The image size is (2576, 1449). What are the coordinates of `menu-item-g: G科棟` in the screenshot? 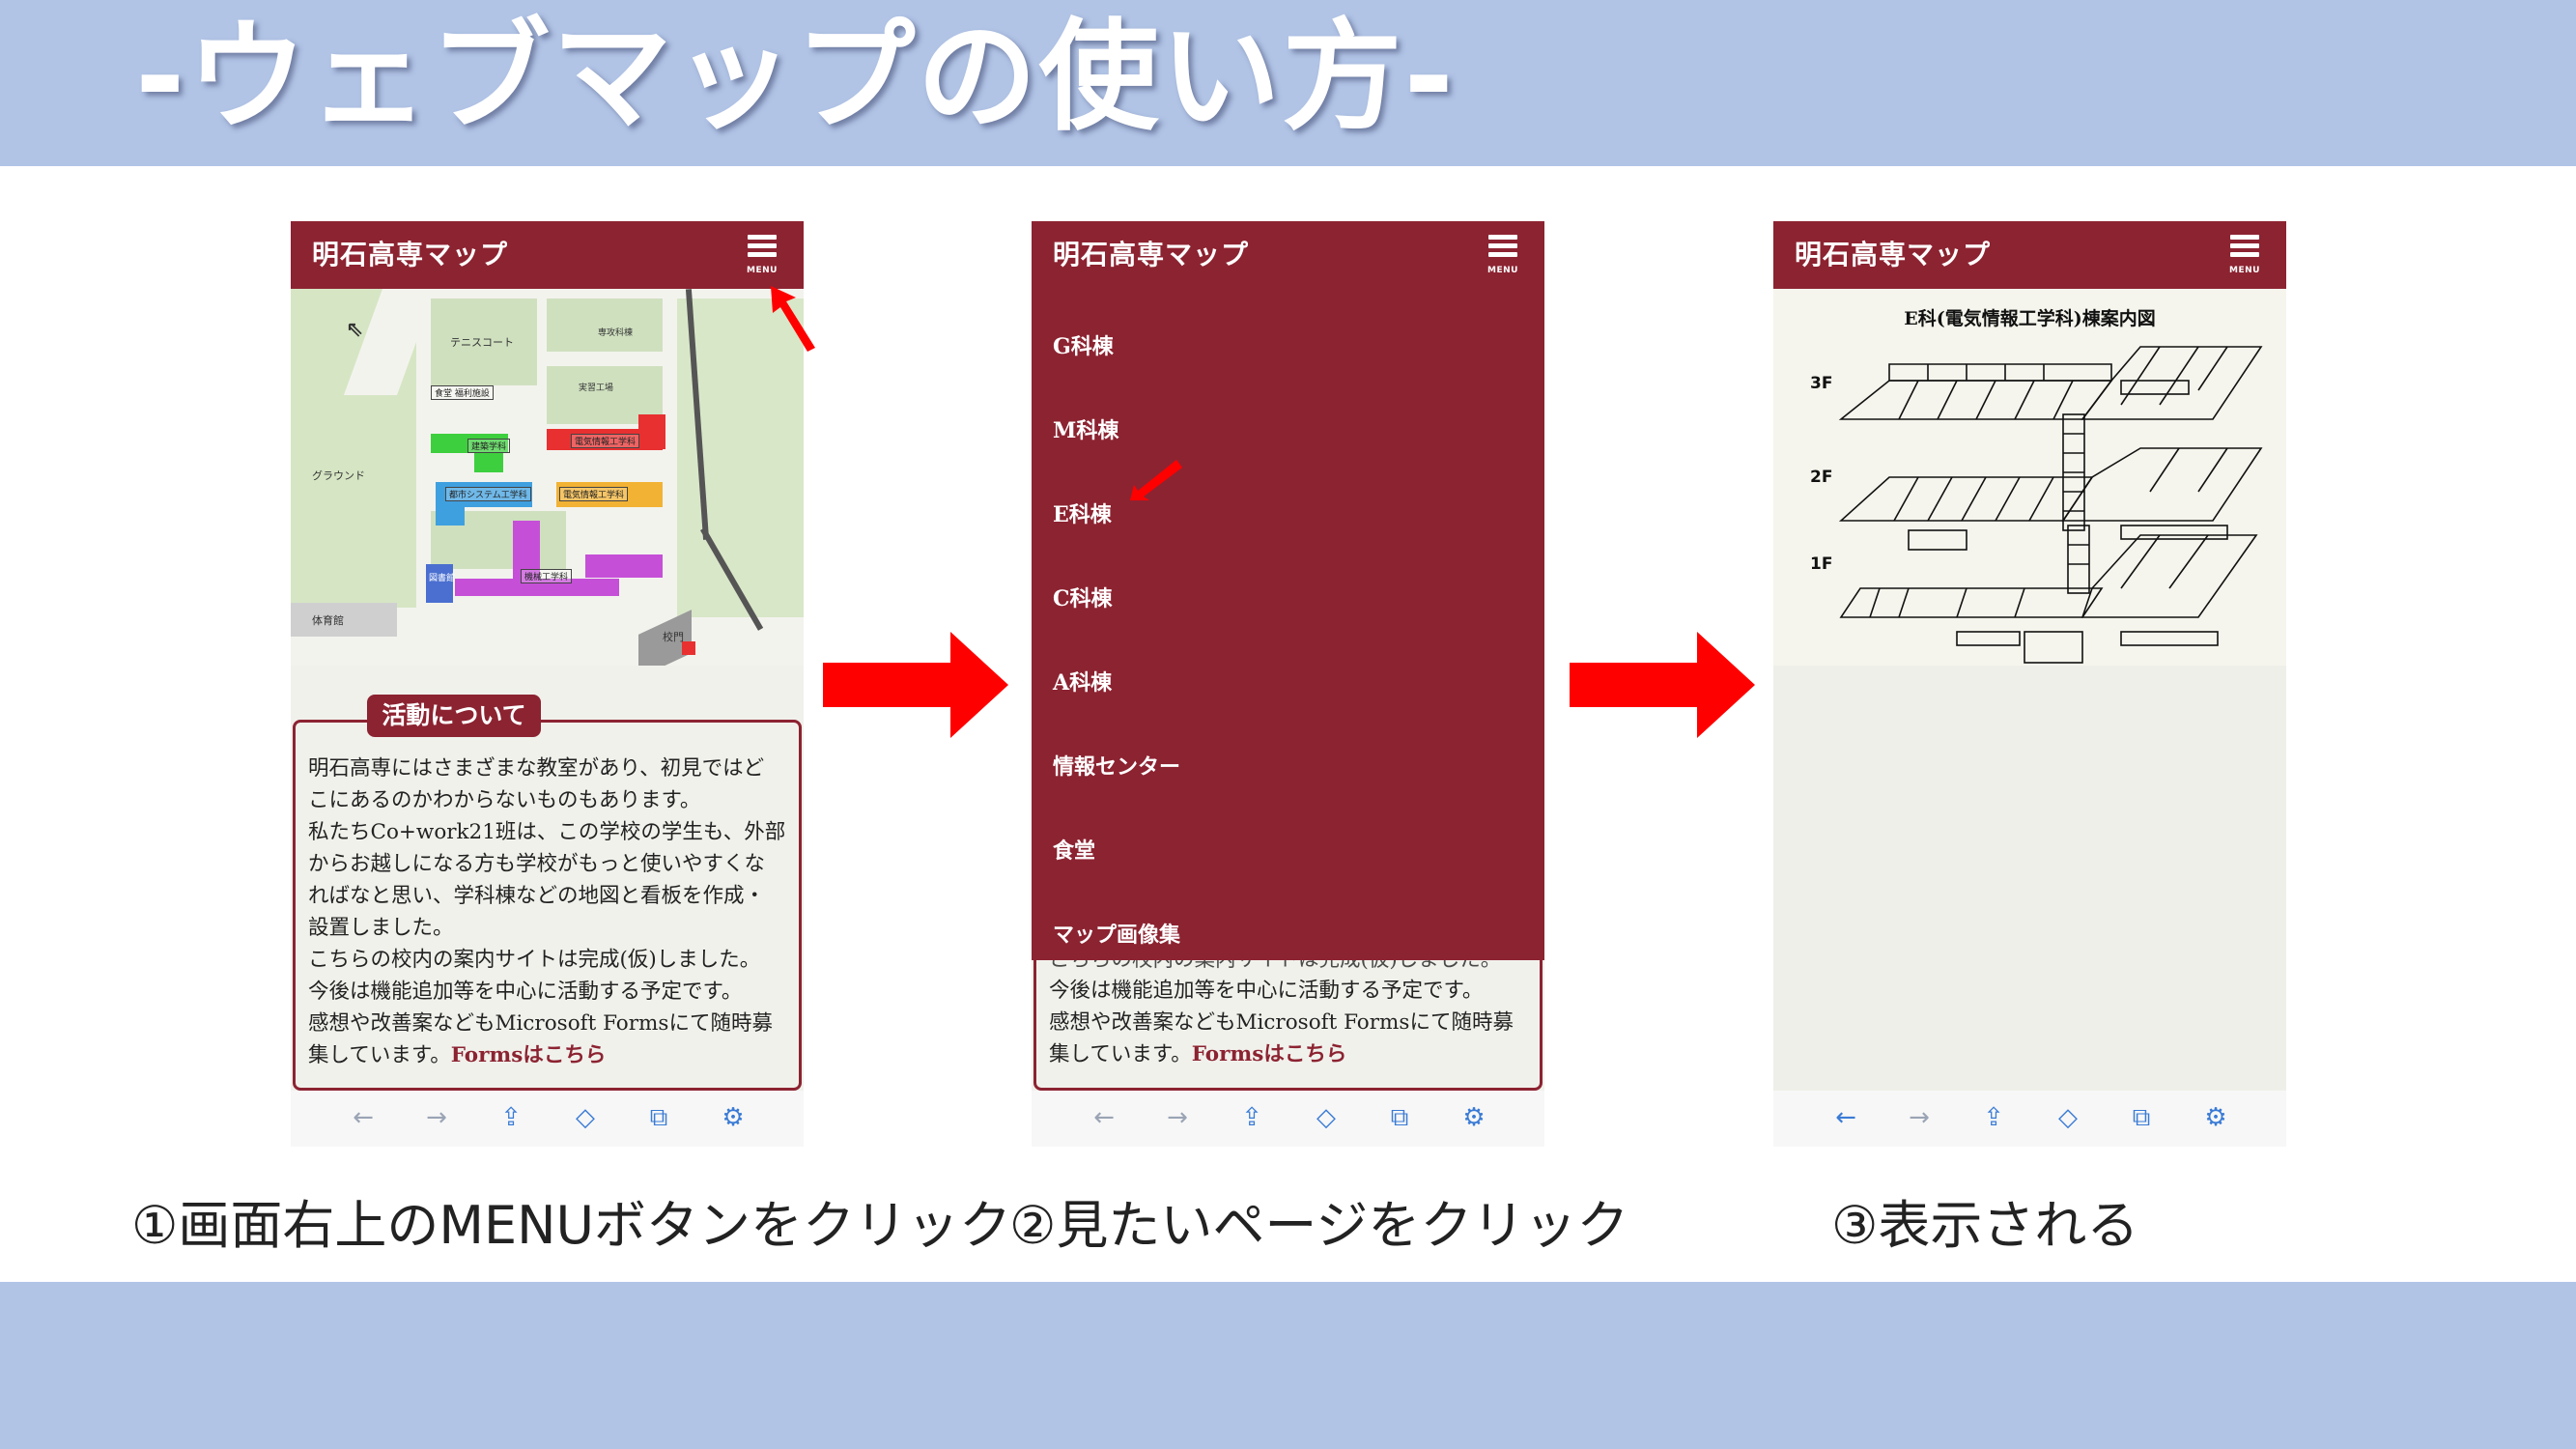 It's located at (1083, 344).